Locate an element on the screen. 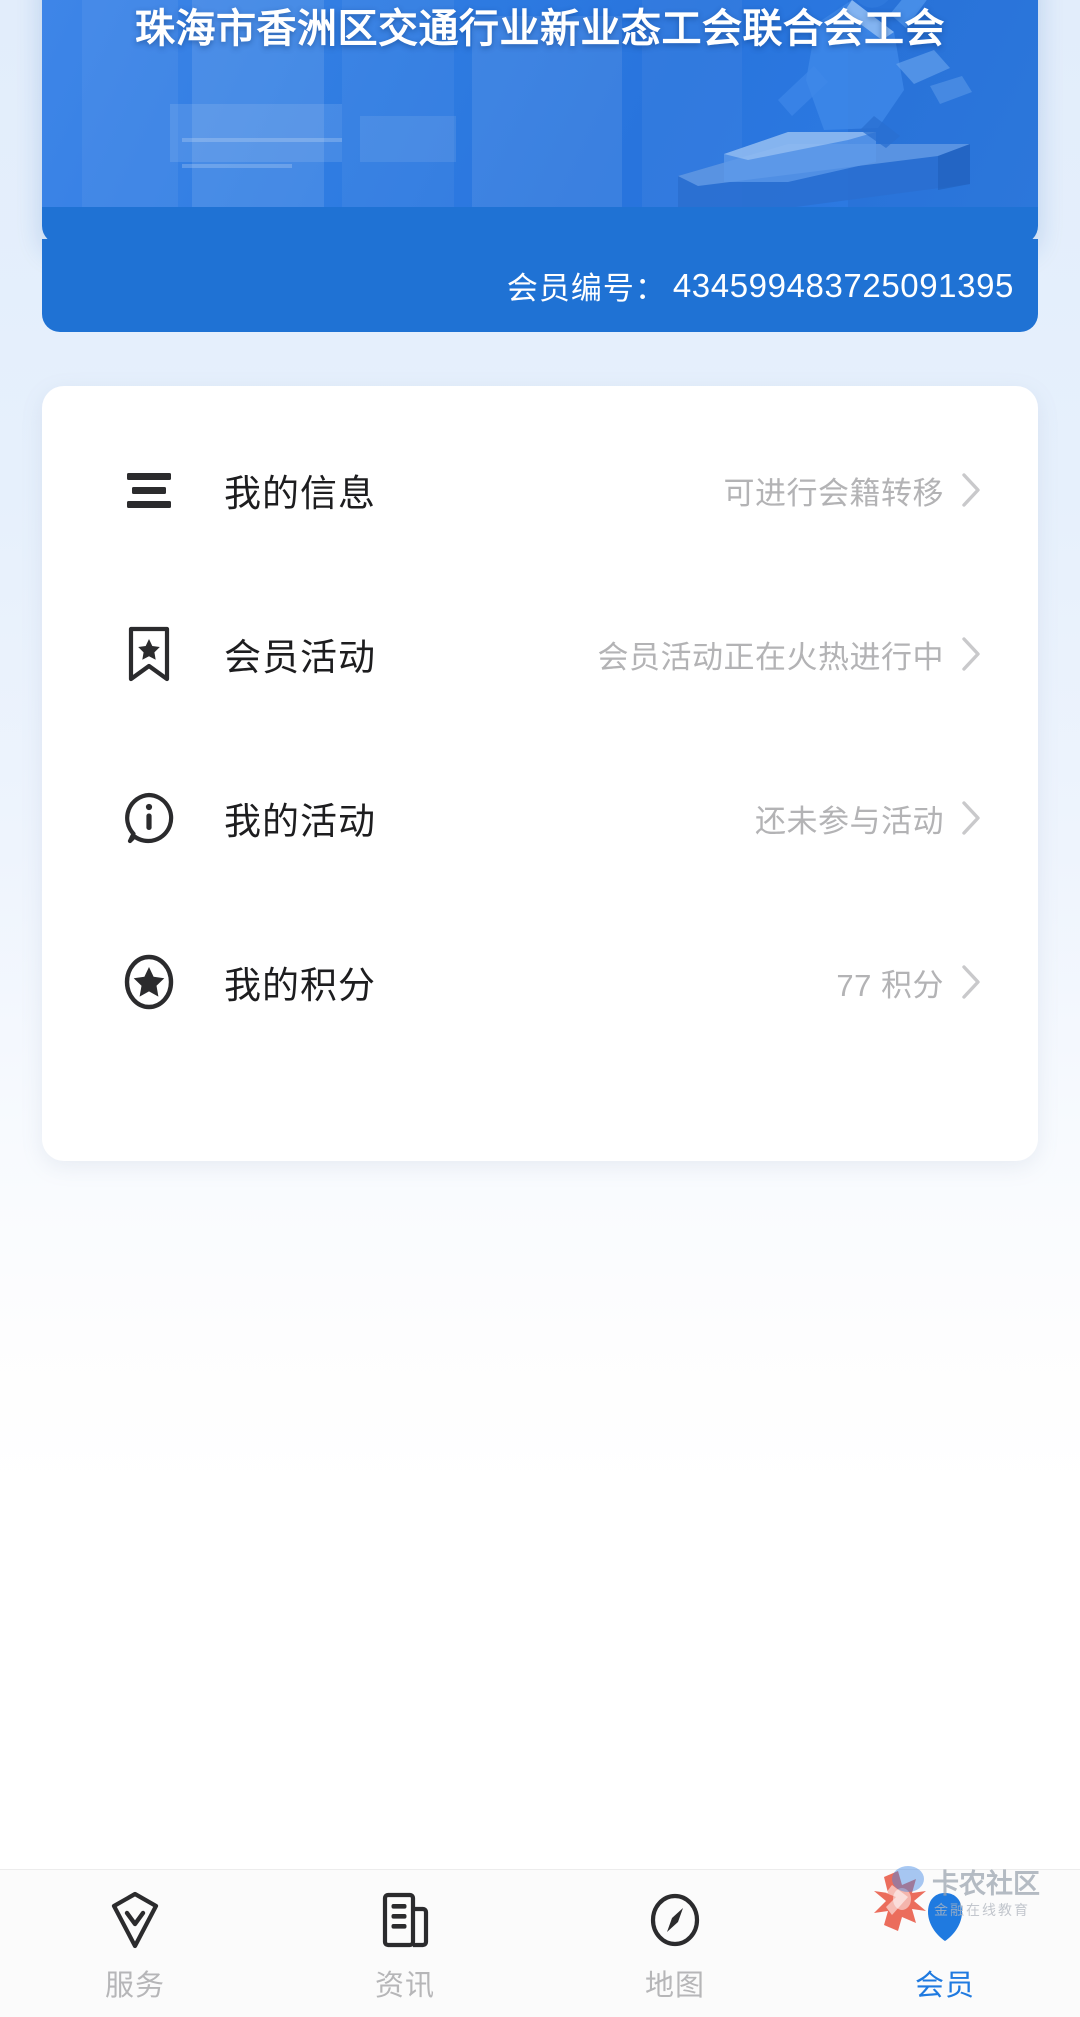  nav-item-member: 会员 is located at coordinates (945, 1943).